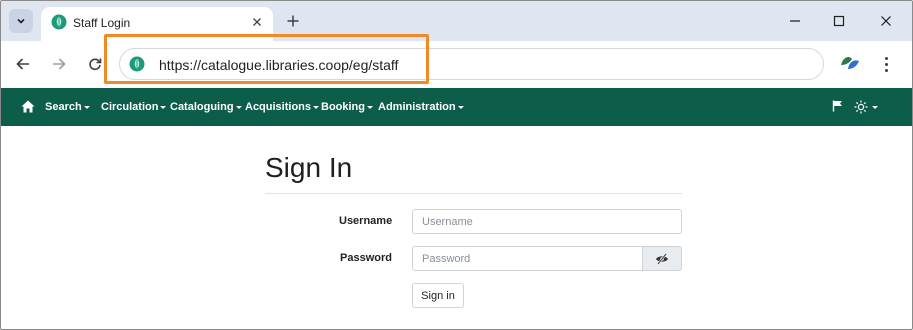 This screenshot has height=330, width=913. Describe the element at coordinates (366, 221) in the screenshot. I see `username-label: Username` at that location.